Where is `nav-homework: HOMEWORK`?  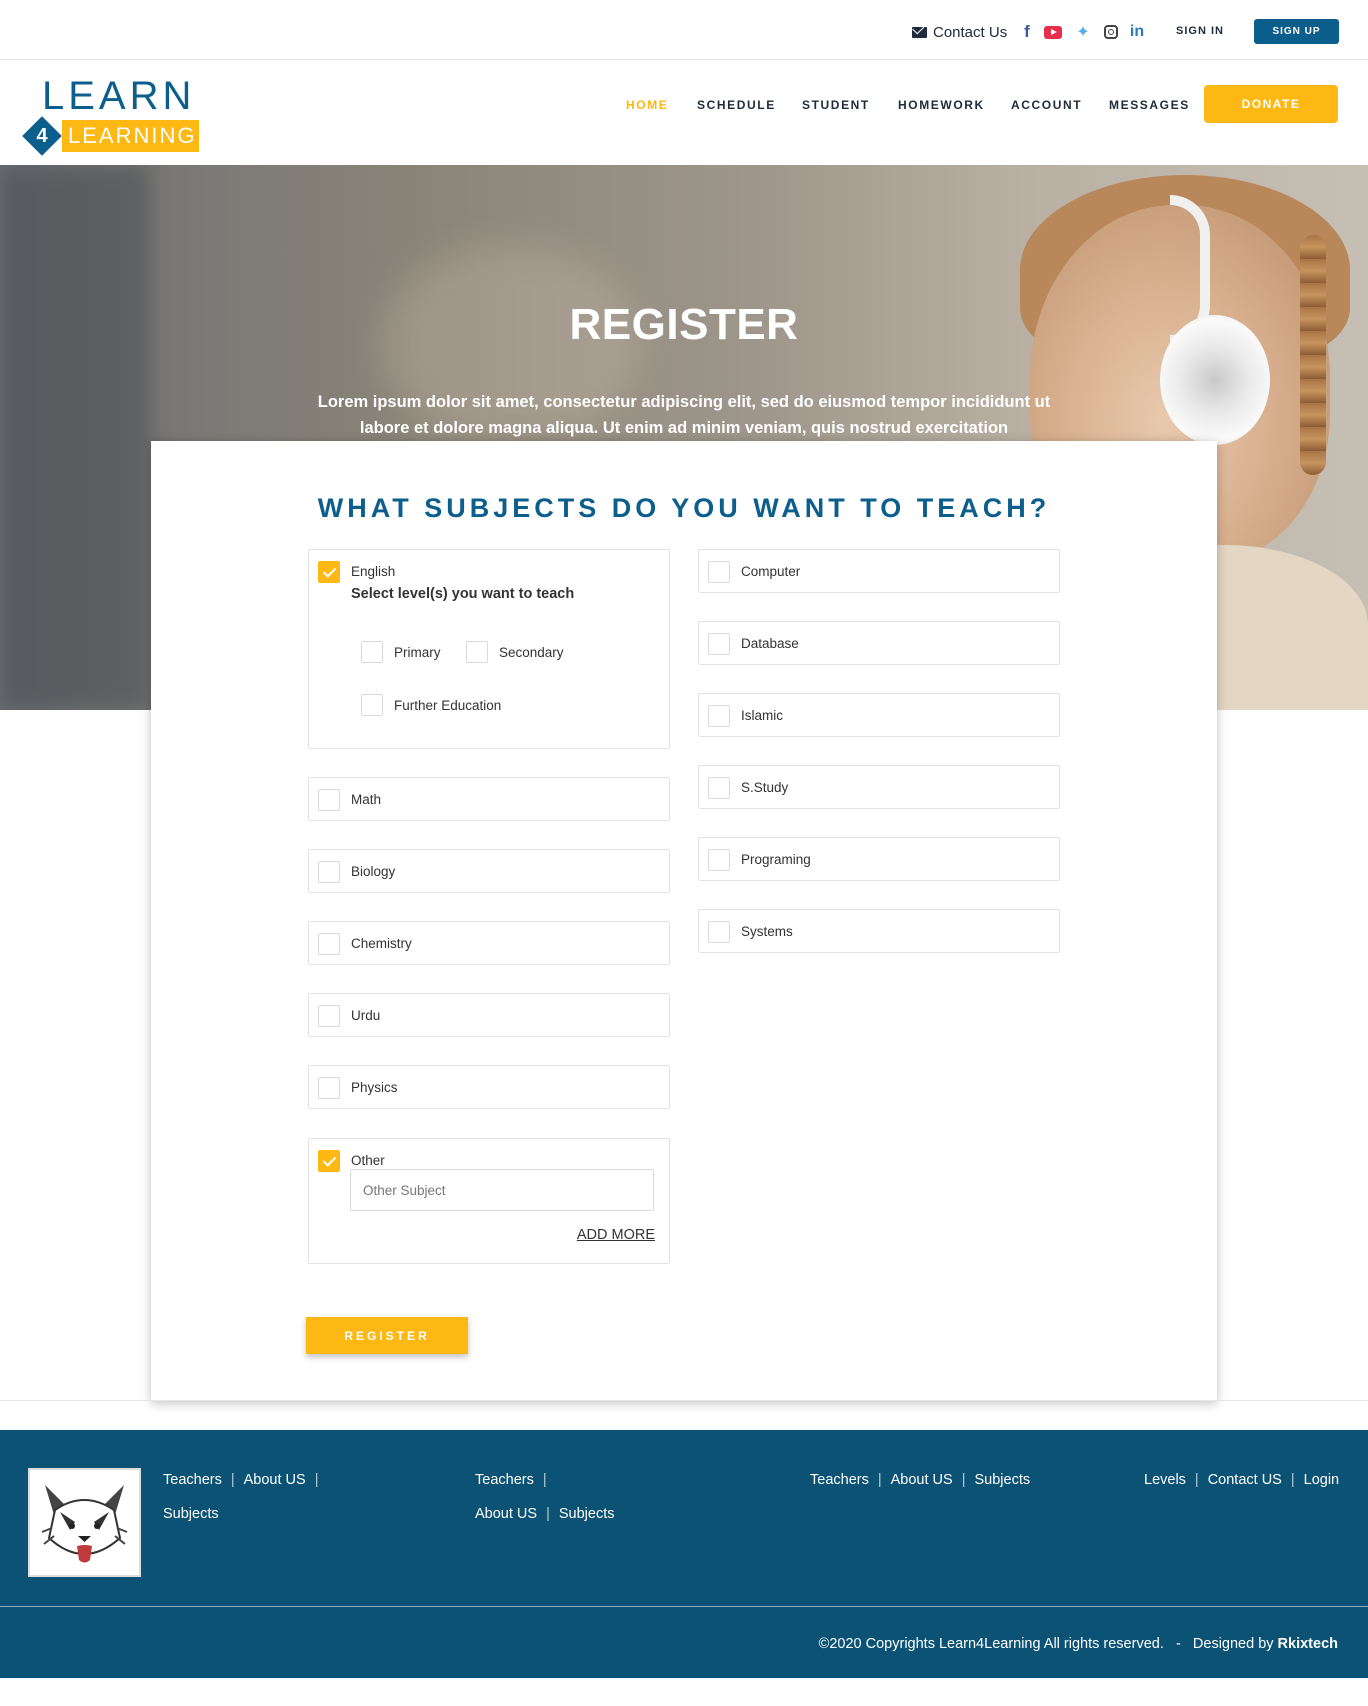 nav-homework: HOMEWORK is located at coordinates (941, 105).